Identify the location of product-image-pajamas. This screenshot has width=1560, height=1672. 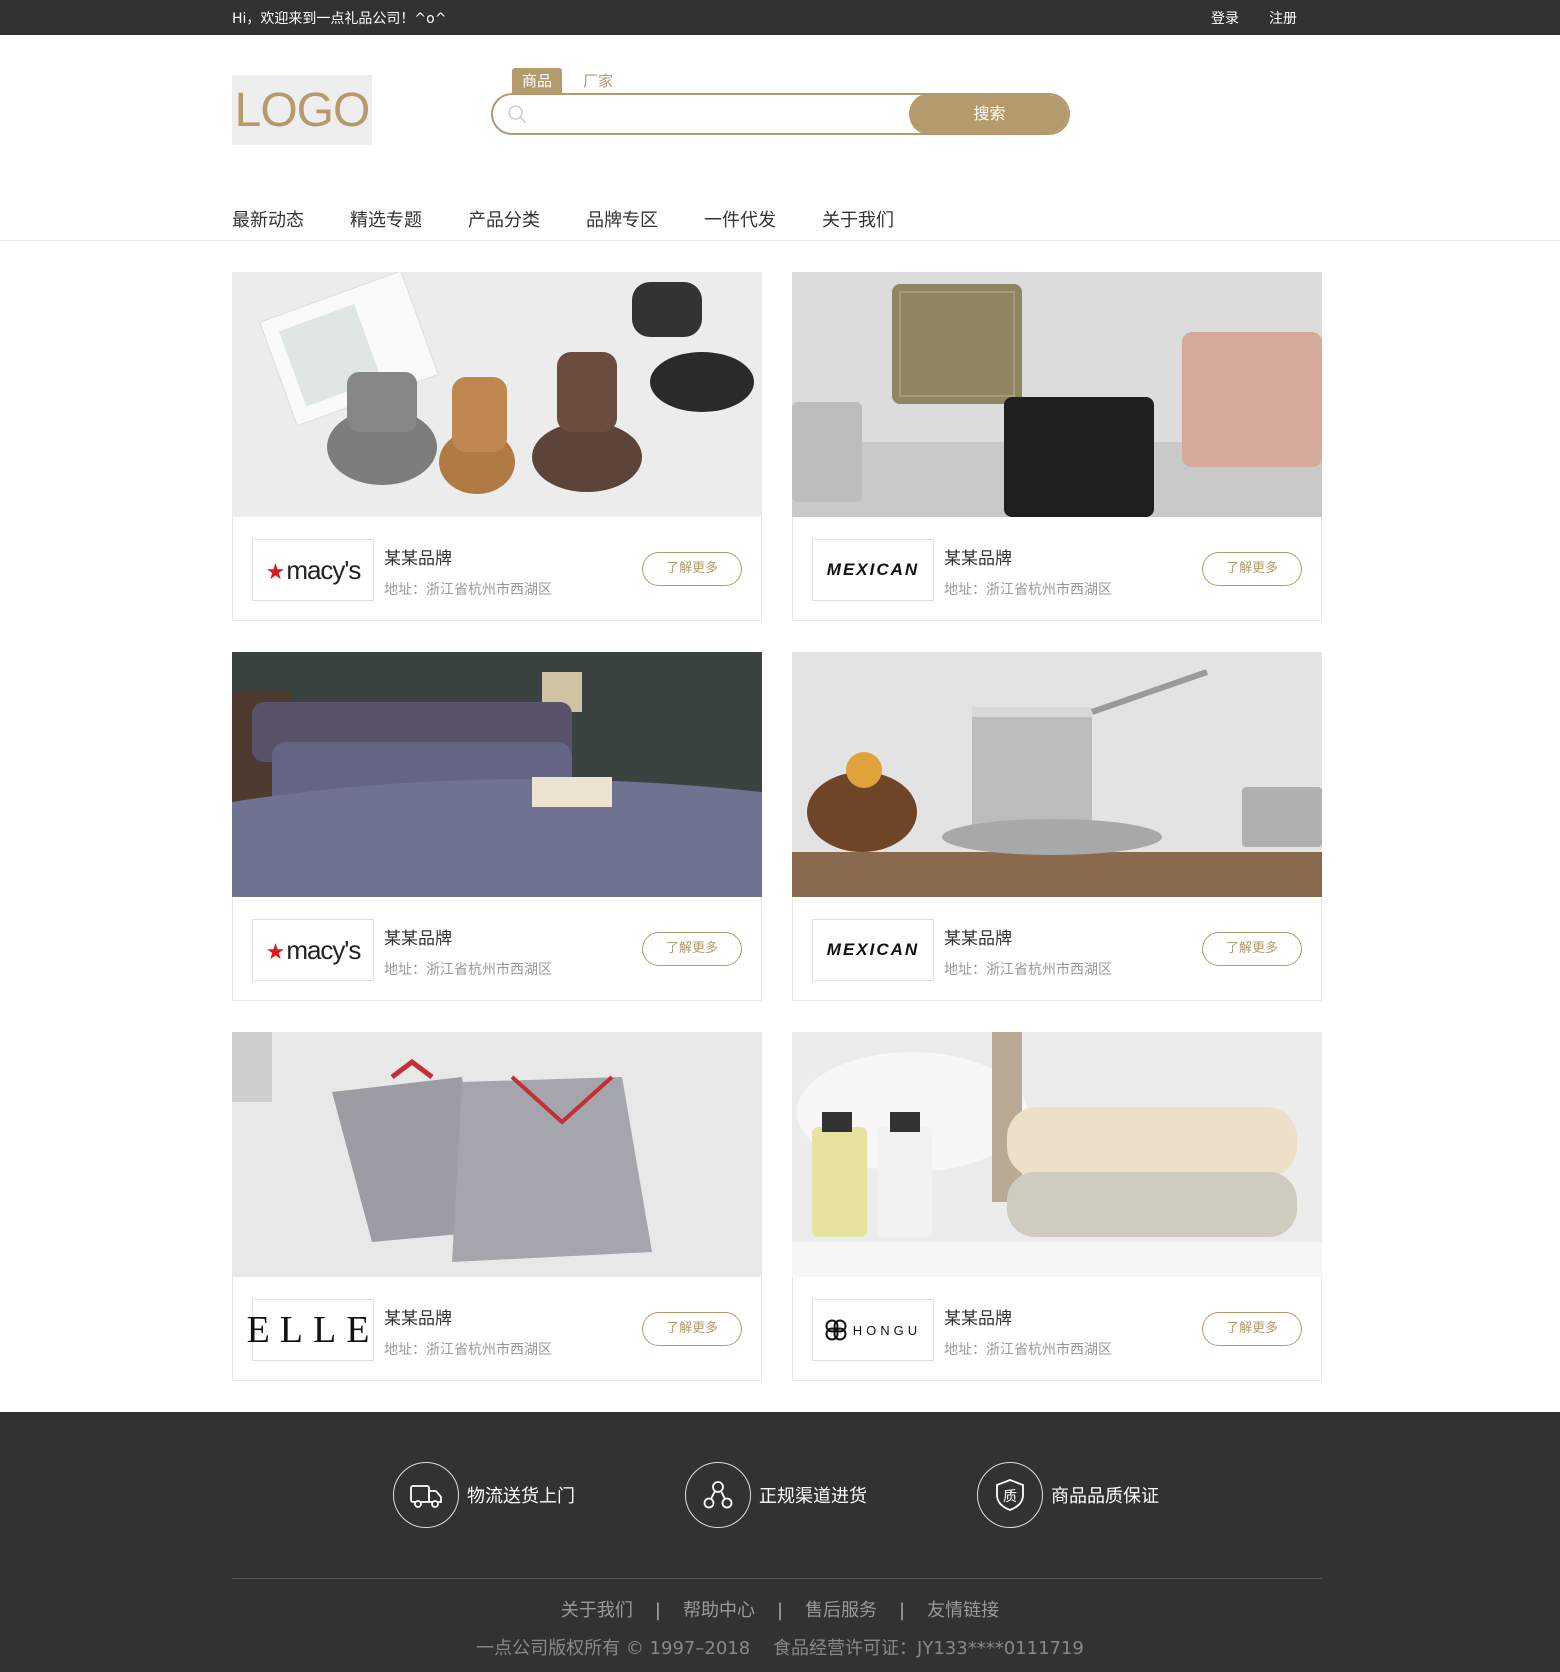
(497, 1154).